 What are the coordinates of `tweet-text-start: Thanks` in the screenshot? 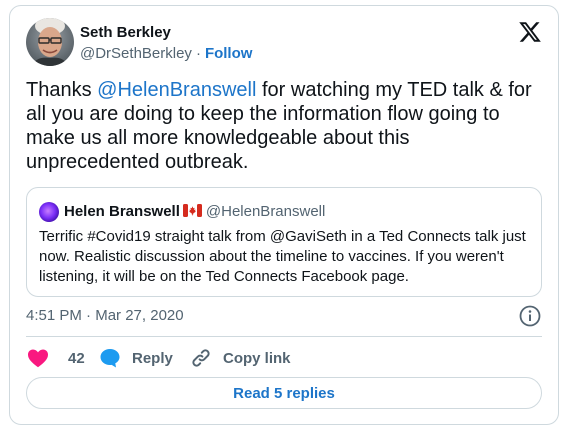 It's located at (62, 90).